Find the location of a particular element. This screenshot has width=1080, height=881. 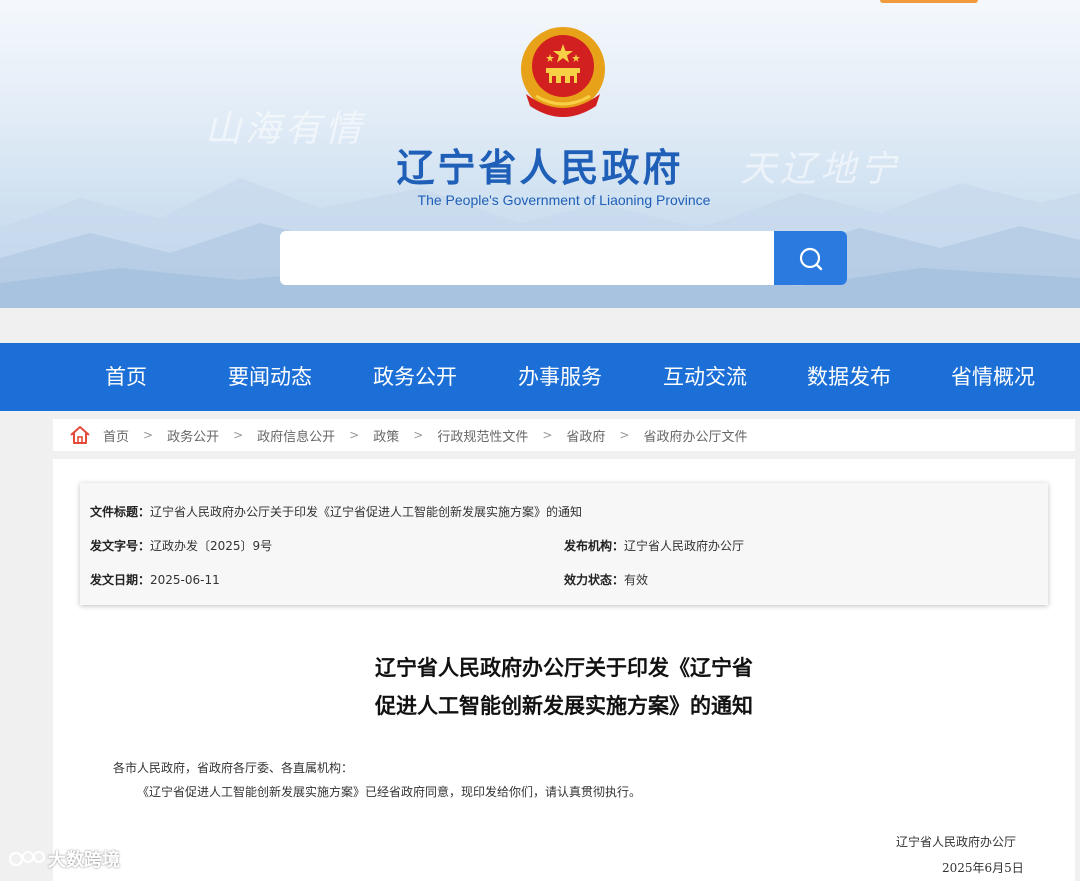

meta-doc-no-row: 发文字号：辽政办发〔2025〕9号 is located at coordinates (181, 545).